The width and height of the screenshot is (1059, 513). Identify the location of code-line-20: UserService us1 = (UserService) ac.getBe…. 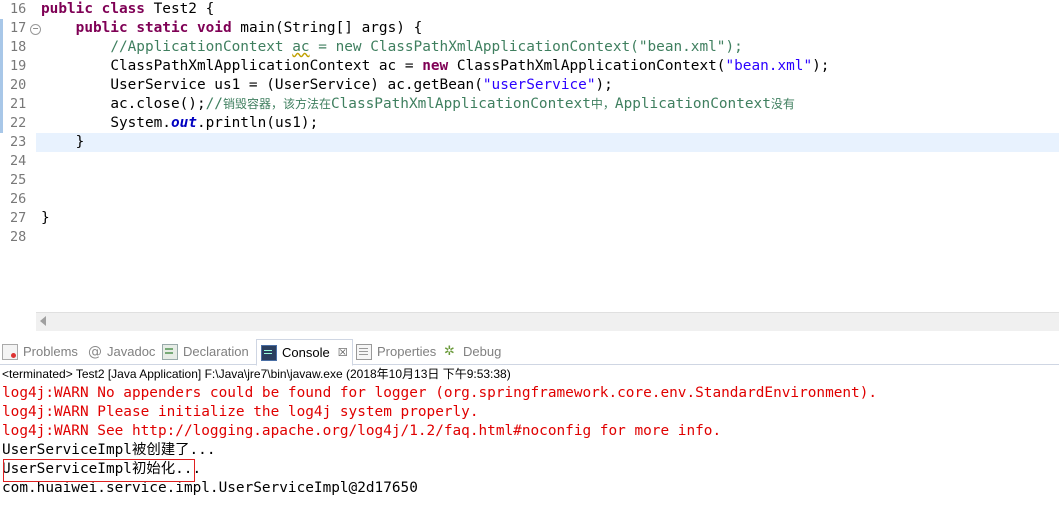
(361, 85).